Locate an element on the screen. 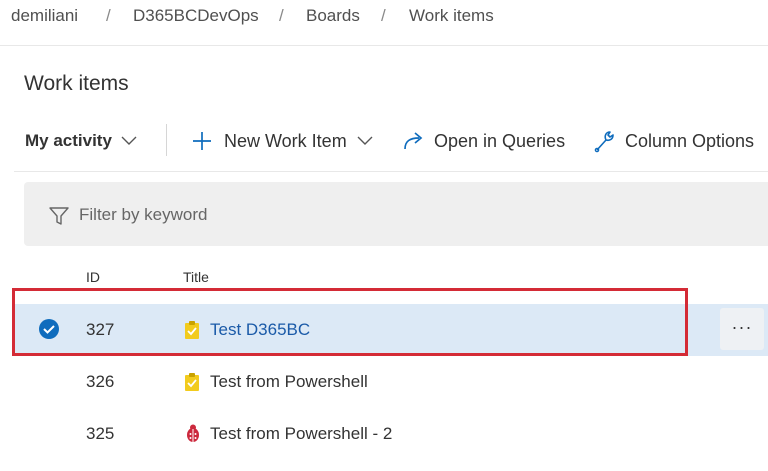 Image resolution: width=768 pixels, height=471 pixels. more-actions-button: ··· is located at coordinates (742, 329).